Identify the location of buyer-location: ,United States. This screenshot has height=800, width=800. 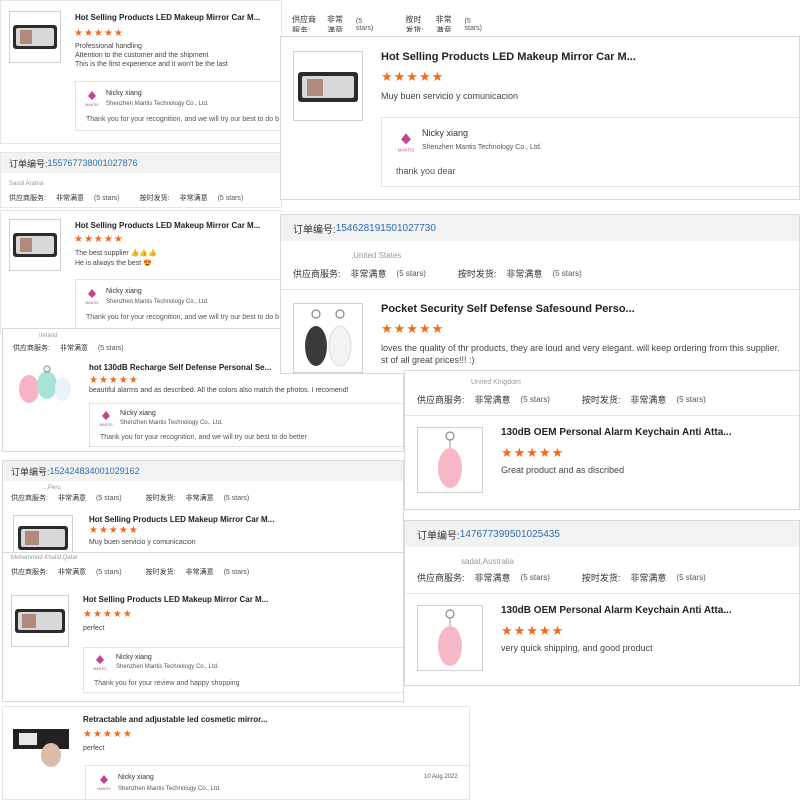
(376, 255).